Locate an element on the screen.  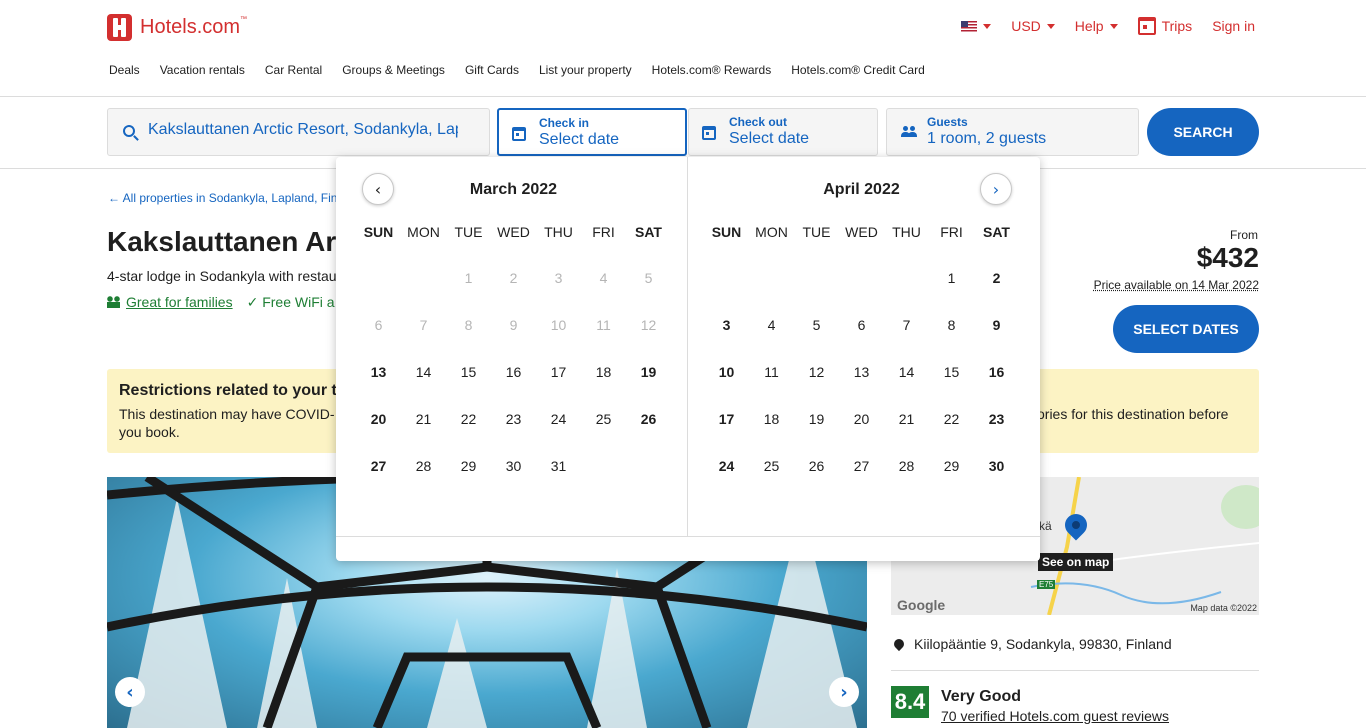
family-icon is located at coordinates (113, 302).